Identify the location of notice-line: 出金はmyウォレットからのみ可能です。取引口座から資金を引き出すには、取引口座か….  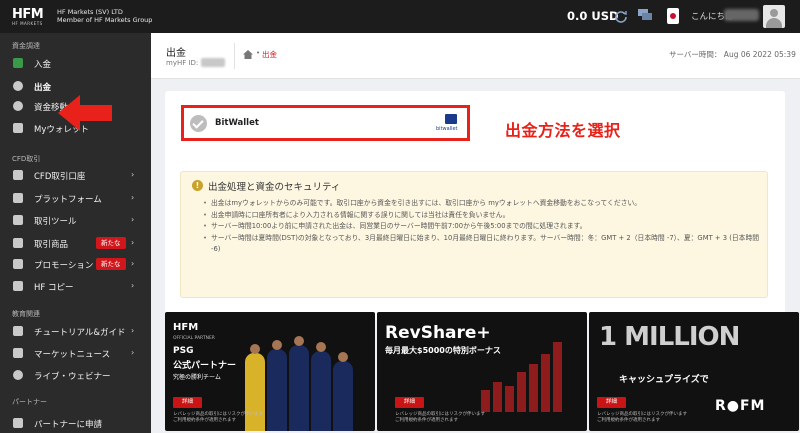
(483, 204).